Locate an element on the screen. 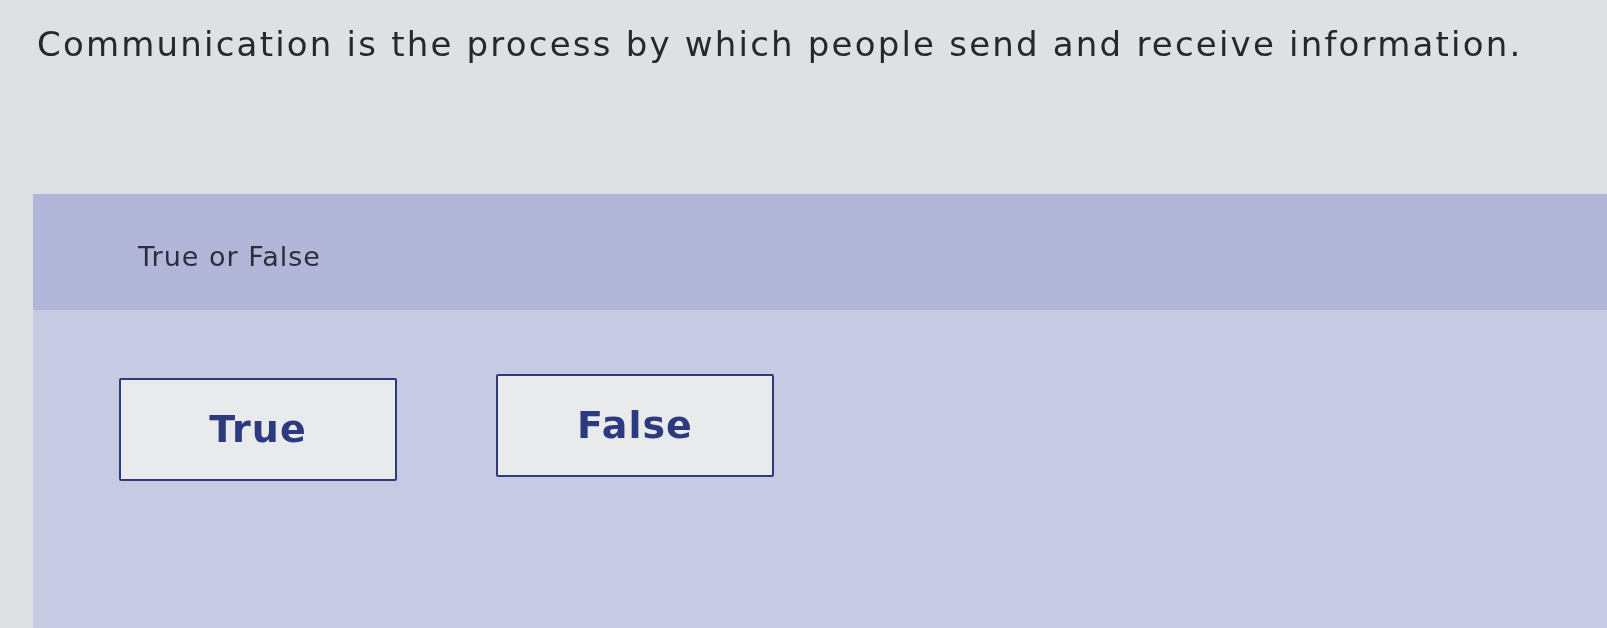  answer-option-button: False is located at coordinates (635, 425).